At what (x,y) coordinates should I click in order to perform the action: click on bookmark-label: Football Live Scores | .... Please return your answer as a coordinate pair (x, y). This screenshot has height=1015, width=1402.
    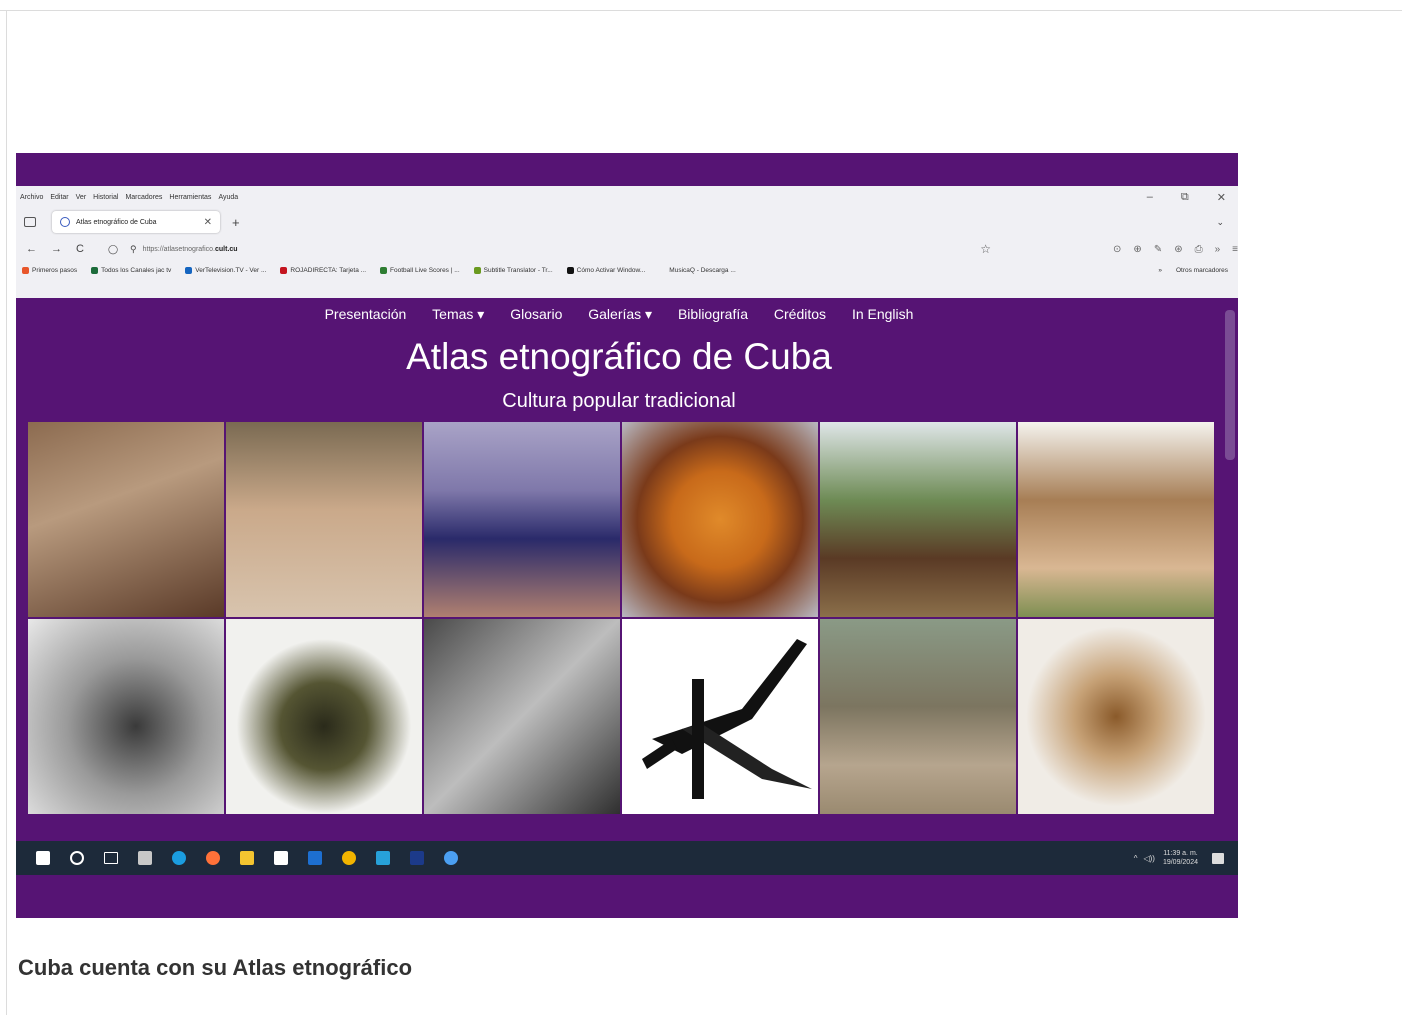
    Looking at the image, I should click on (425, 270).